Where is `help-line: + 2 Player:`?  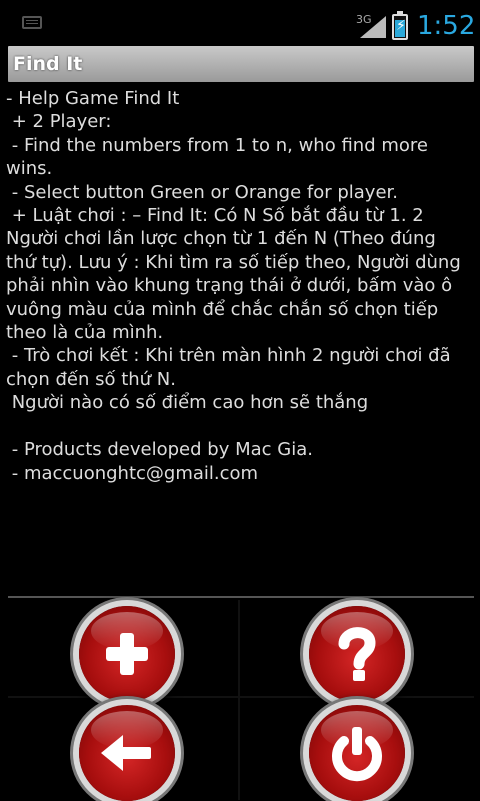 help-line: + 2 Player: is located at coordinates (59, 122).